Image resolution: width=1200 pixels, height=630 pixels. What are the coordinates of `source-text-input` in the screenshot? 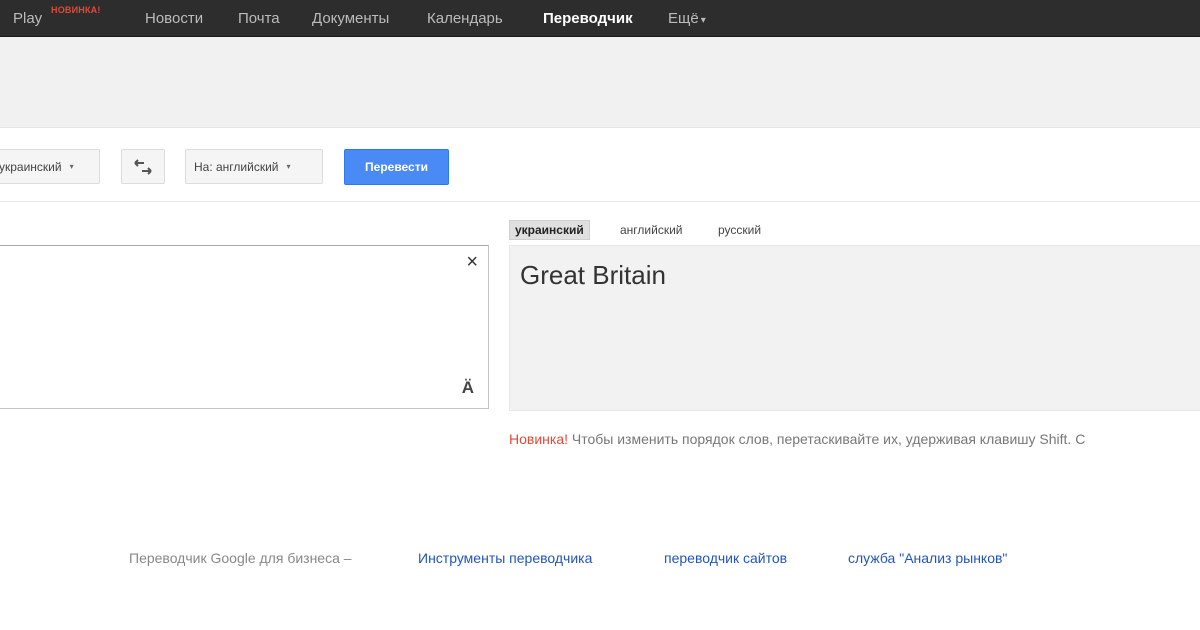 It's located at (227, 324).